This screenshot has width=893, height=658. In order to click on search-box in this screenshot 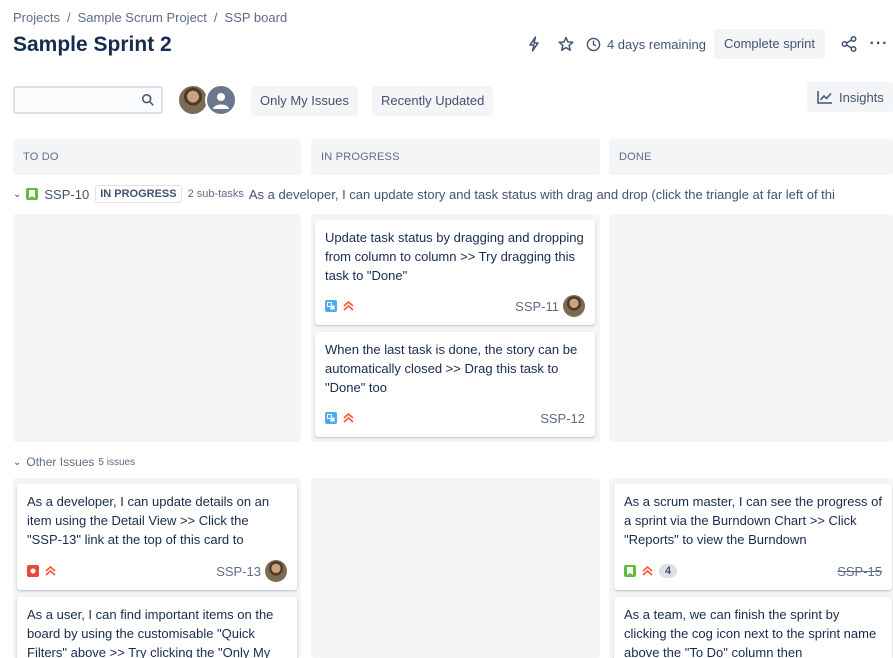, I will do `click(88, 100)`.